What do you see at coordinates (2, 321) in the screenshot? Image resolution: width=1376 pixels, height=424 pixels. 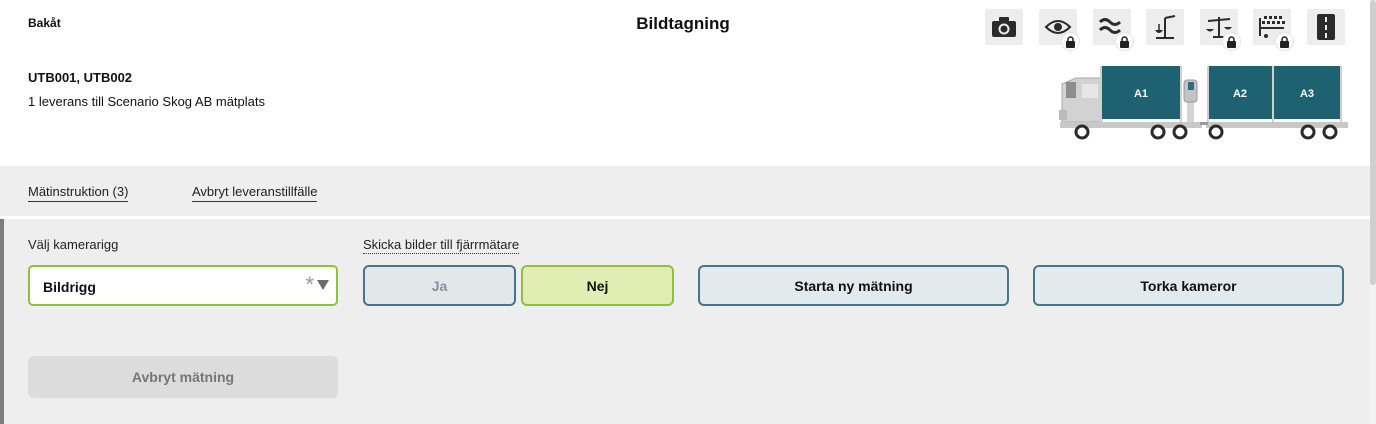 I see `left-accent-bar` at bounding box center [2, 321].